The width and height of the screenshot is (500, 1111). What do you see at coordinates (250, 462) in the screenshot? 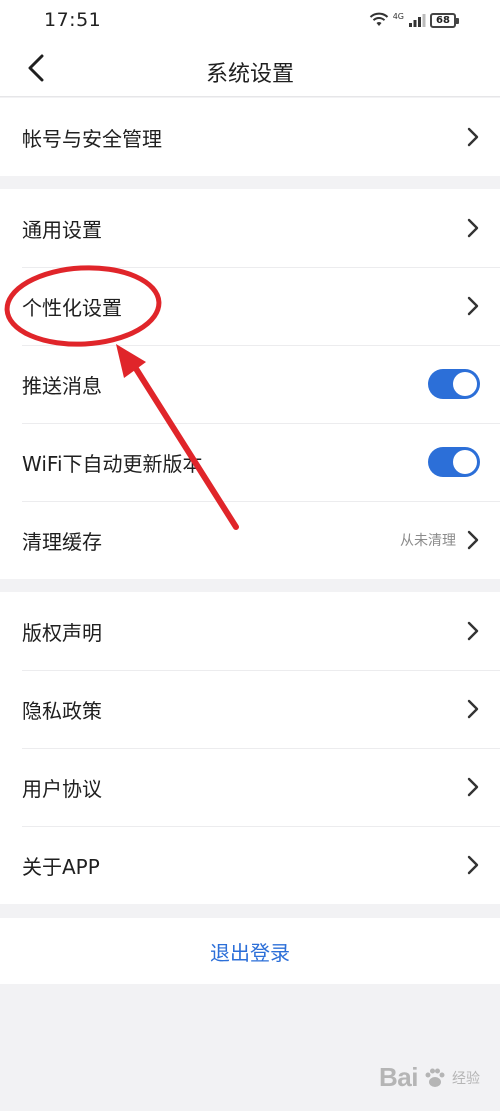
I see `row-wifi-auto-update: WiFi下自动更新版本` at bounding box center [250, 462].